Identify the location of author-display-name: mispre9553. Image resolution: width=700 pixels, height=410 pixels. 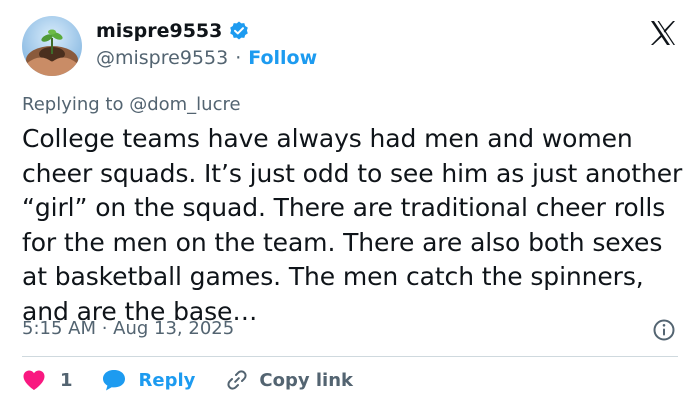
(159, 31).